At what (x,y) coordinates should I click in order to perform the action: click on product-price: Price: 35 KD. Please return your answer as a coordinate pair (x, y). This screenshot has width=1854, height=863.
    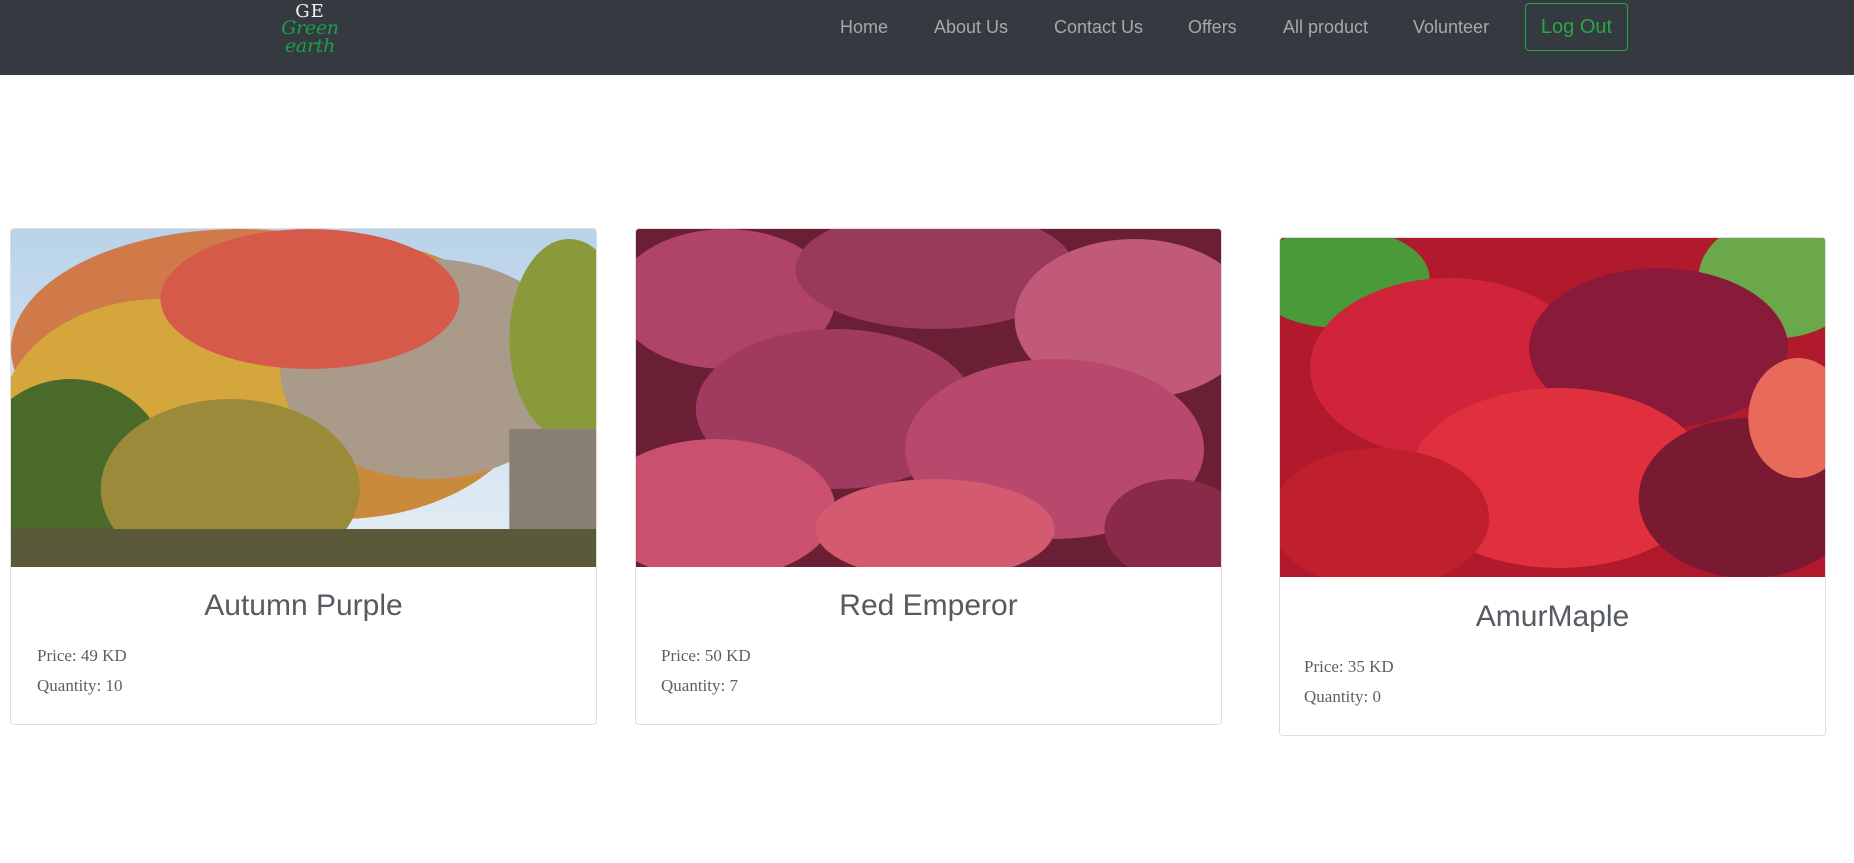
    Looking at the image, I should click on (1349, 666).